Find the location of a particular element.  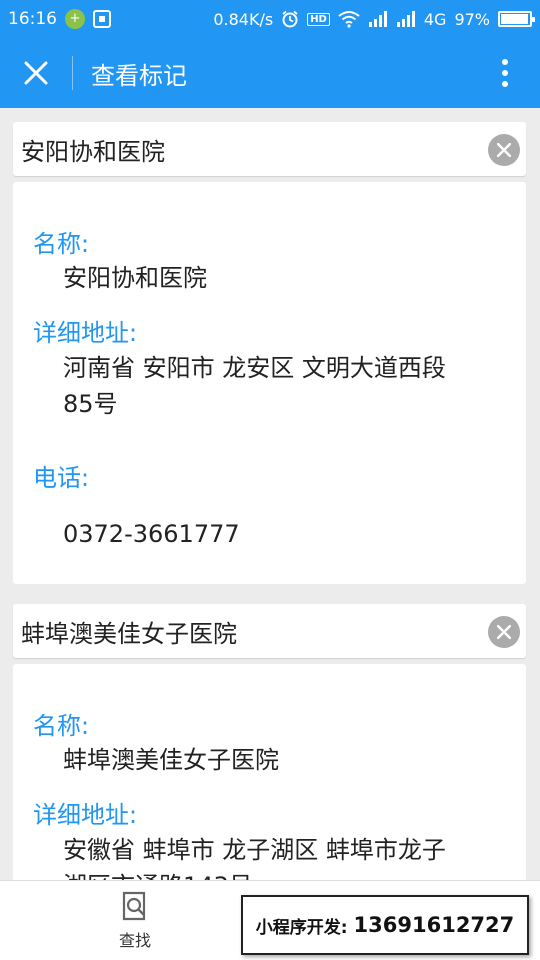

more-vertical-icon is located at coordinates (505, 73).